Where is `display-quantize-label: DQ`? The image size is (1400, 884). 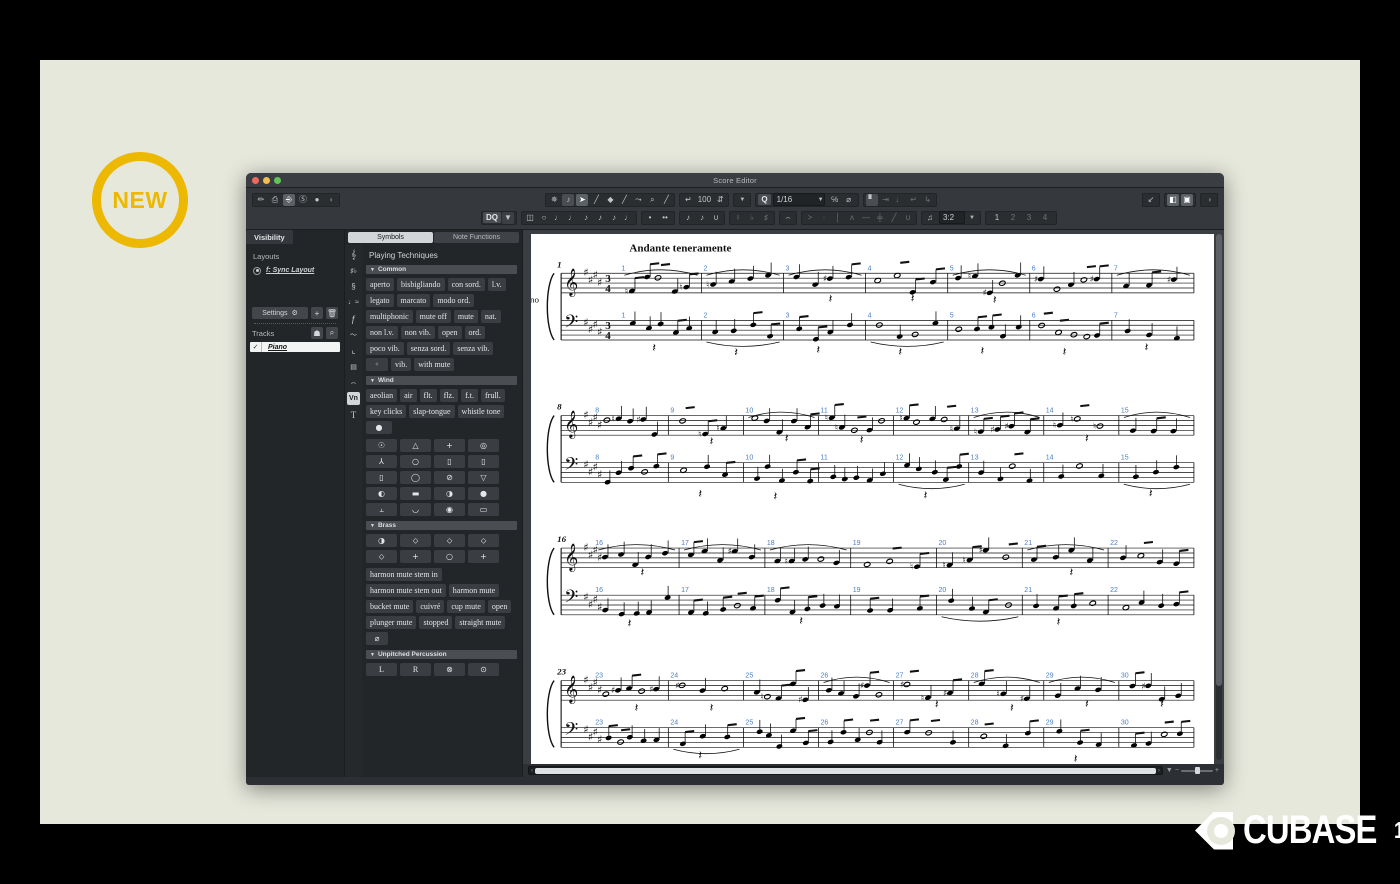 display-quantize-label: DQ is located at coordinates (492, 217).